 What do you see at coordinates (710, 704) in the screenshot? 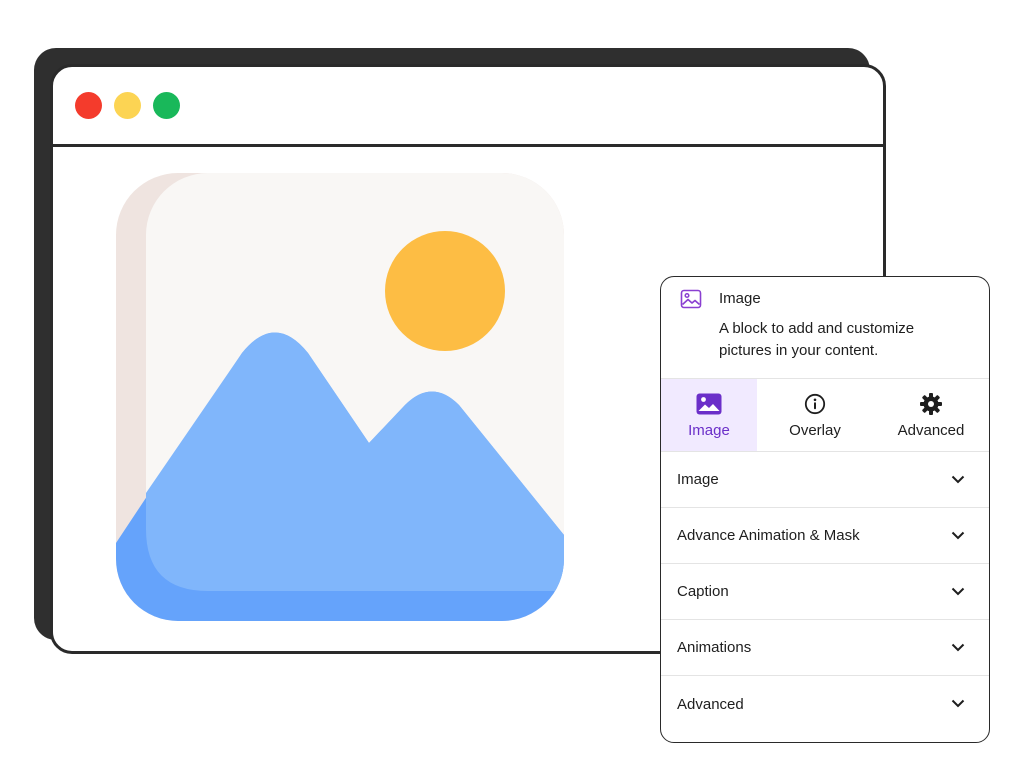
I see `section-label: Advanced` at bounding box center [710, 704].